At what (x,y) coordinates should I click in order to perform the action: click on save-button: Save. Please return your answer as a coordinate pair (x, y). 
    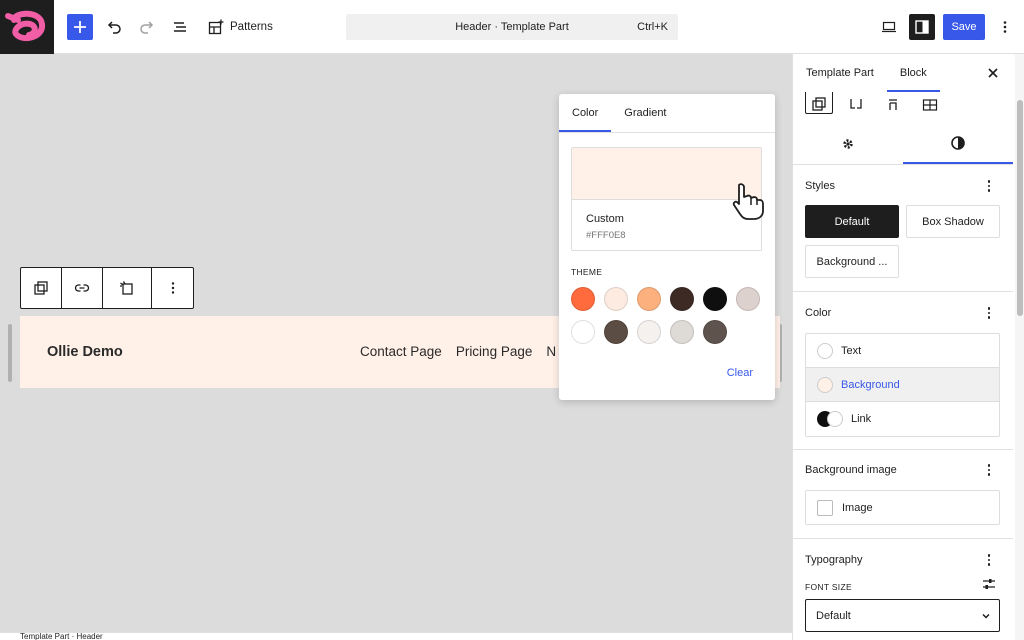
    Looking at the image, I should click on (964, 27).